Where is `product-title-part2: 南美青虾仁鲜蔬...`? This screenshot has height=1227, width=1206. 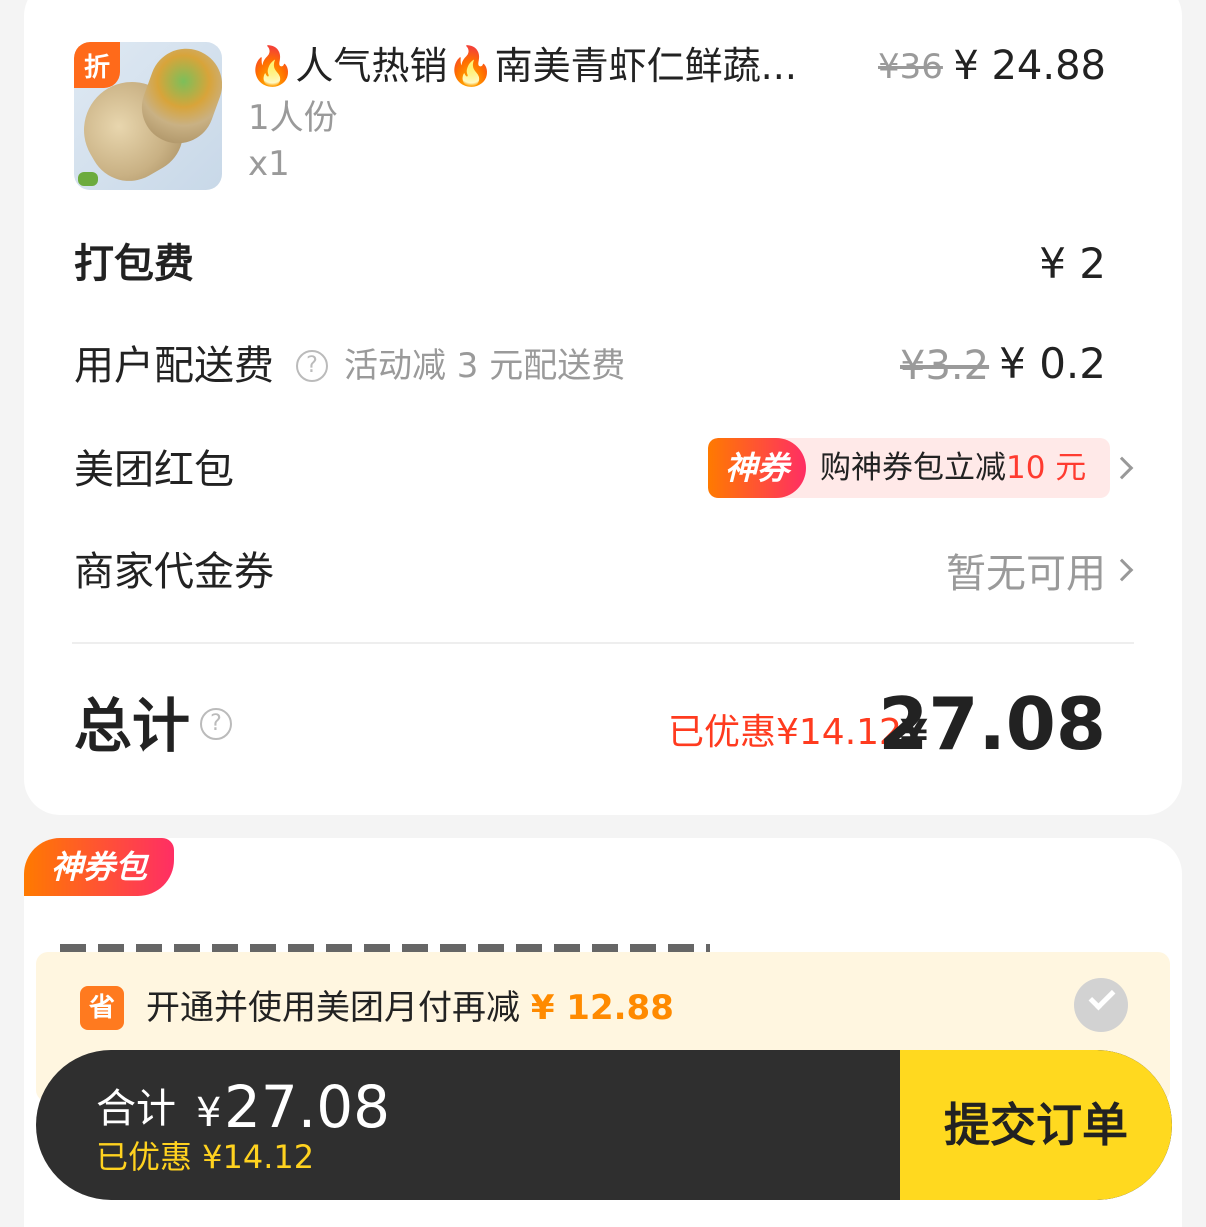 product-title-part2: 南美青虾仁鲜蔬... is located at coordinates (645, 66).